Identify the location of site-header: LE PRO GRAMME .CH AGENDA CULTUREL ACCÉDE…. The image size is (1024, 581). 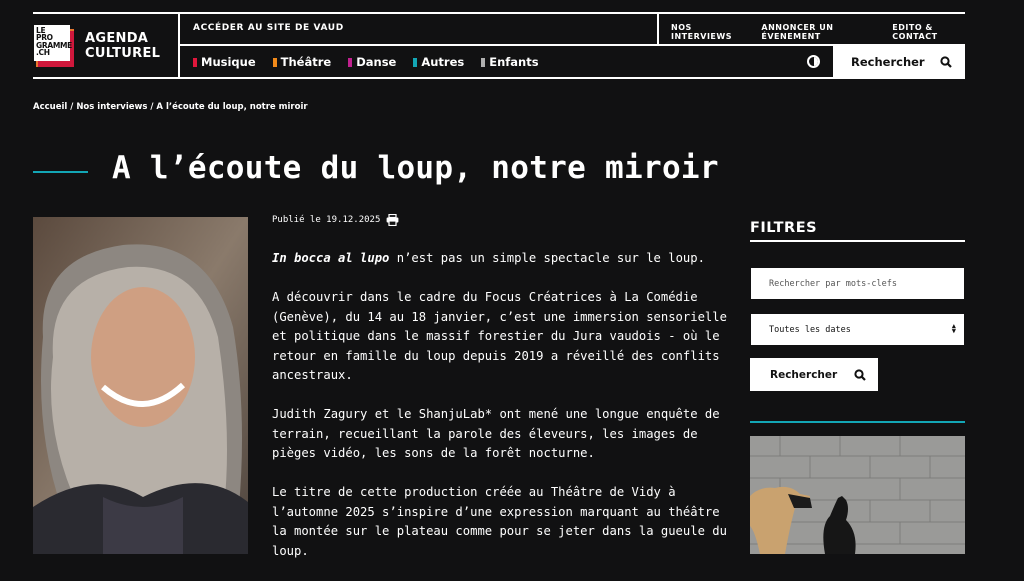
(499, 45).